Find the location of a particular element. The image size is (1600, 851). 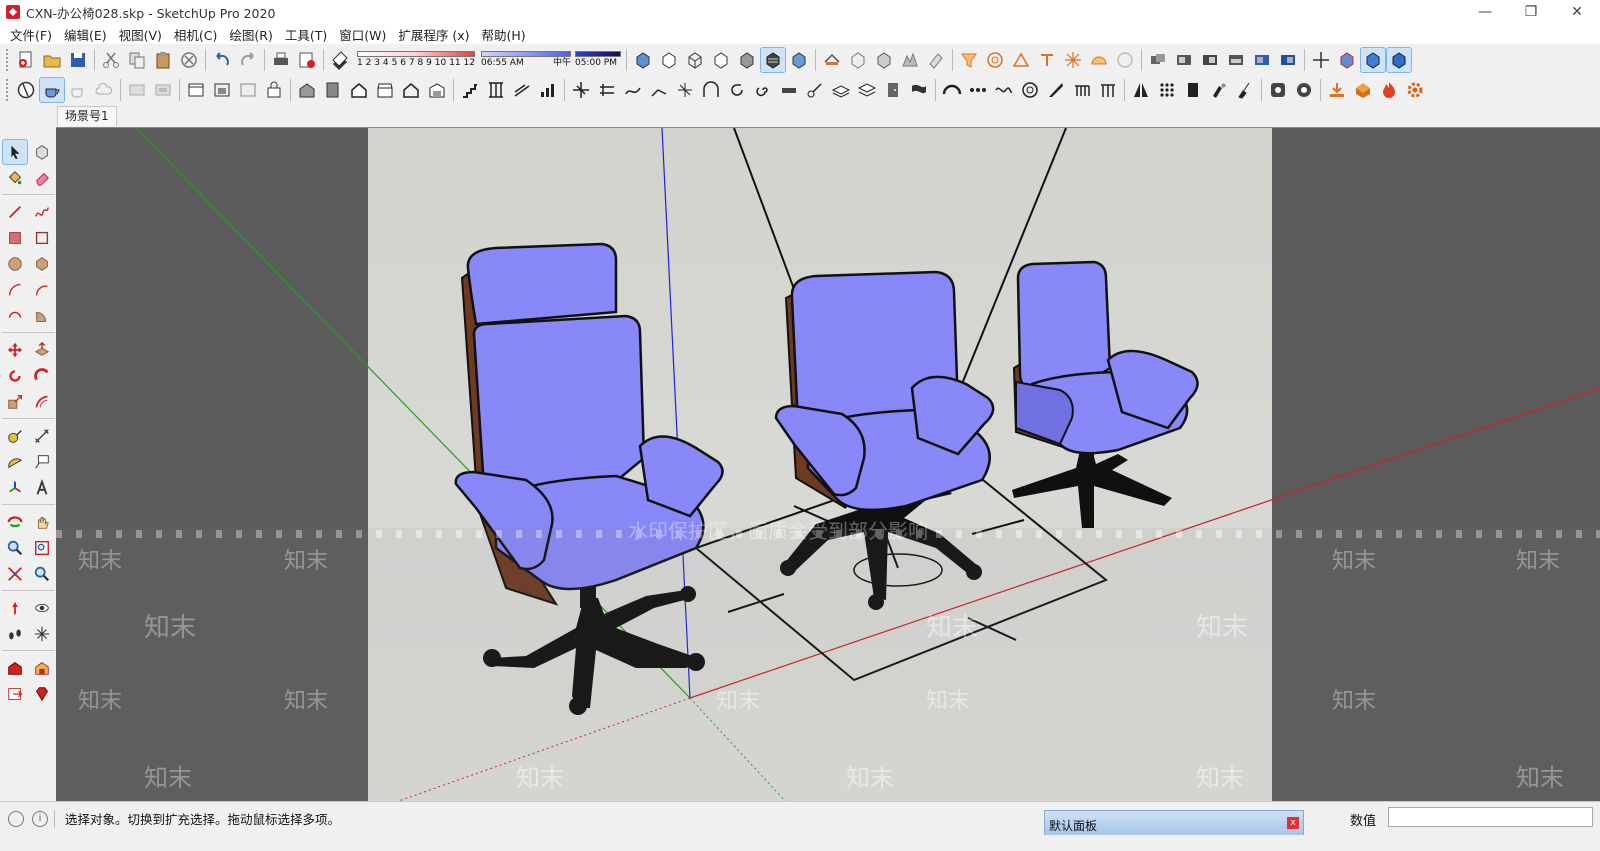

xray-icon is located at coordinates (643, 60).